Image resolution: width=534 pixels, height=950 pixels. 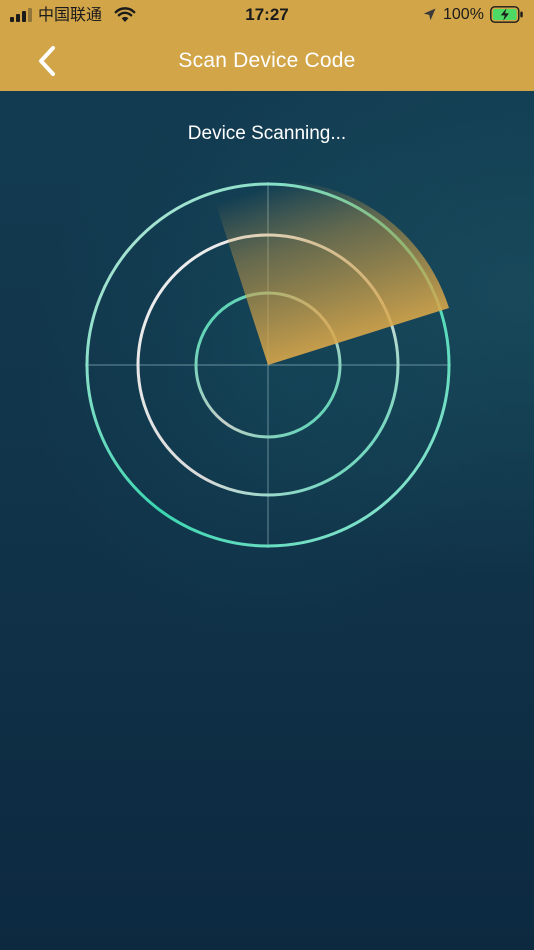 I want to click on app-header: 中国联通 17:27 100% Scan Device Code, so click(x=267, y=45).